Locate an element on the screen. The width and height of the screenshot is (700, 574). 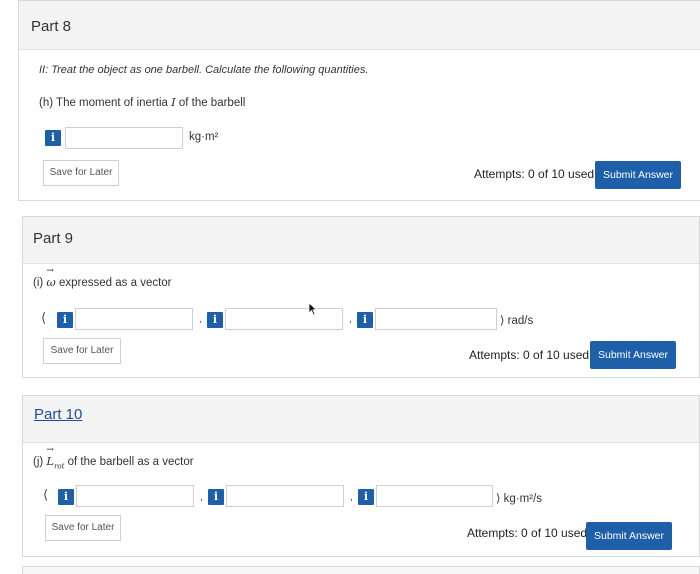
lrot-y-field is located at coordinates (285, 496).